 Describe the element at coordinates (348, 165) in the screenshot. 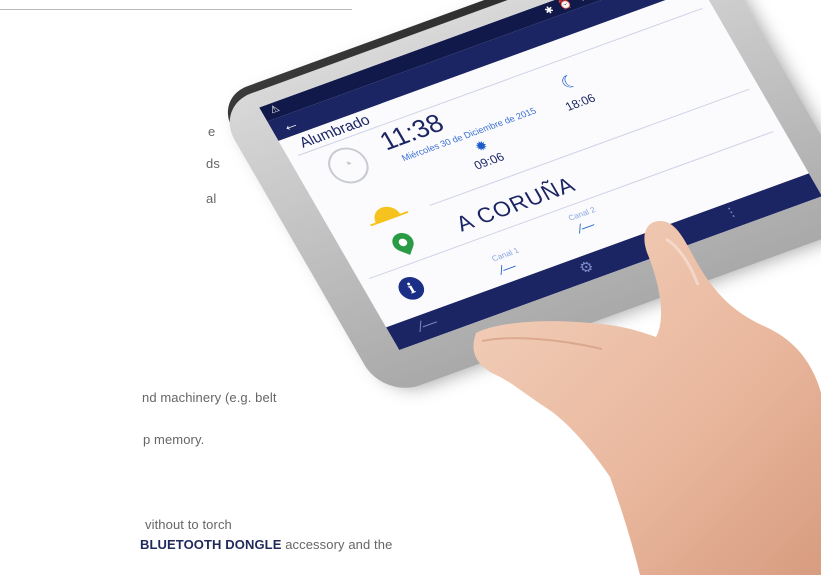

I see `clock-icon: ◔` at that location.